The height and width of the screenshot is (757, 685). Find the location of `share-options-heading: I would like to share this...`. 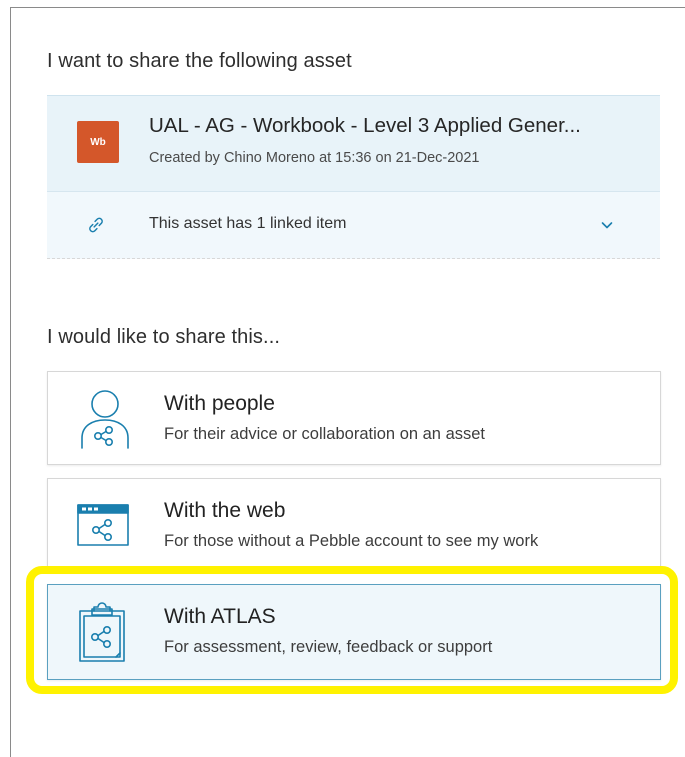

share-options-heading: I would like to share this... is located at coordinates (164, 337).